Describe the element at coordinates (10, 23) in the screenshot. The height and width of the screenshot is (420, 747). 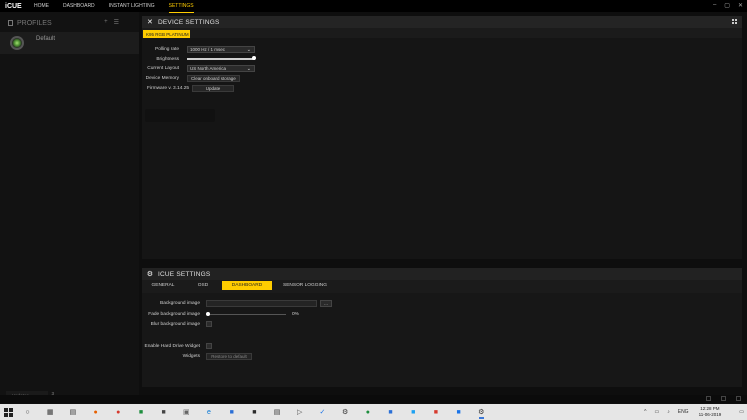
I see `profiles-icon` at that location.